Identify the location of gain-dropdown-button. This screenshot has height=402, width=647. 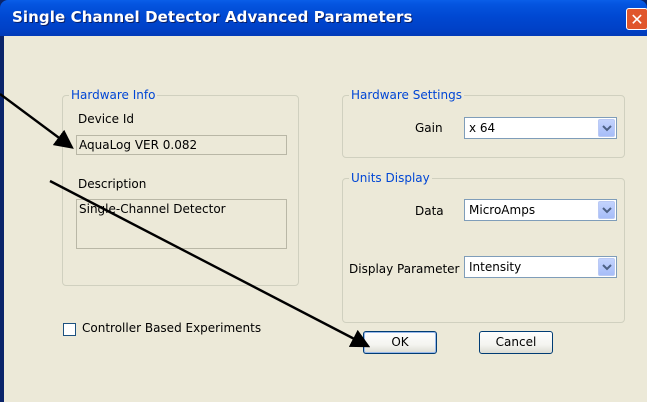
(606, 128).